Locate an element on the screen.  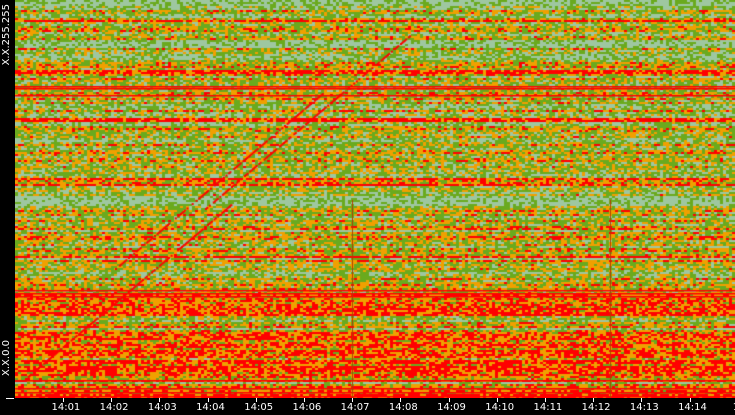
x-tick-label: 14:02 is located at coordinates (114, 407).